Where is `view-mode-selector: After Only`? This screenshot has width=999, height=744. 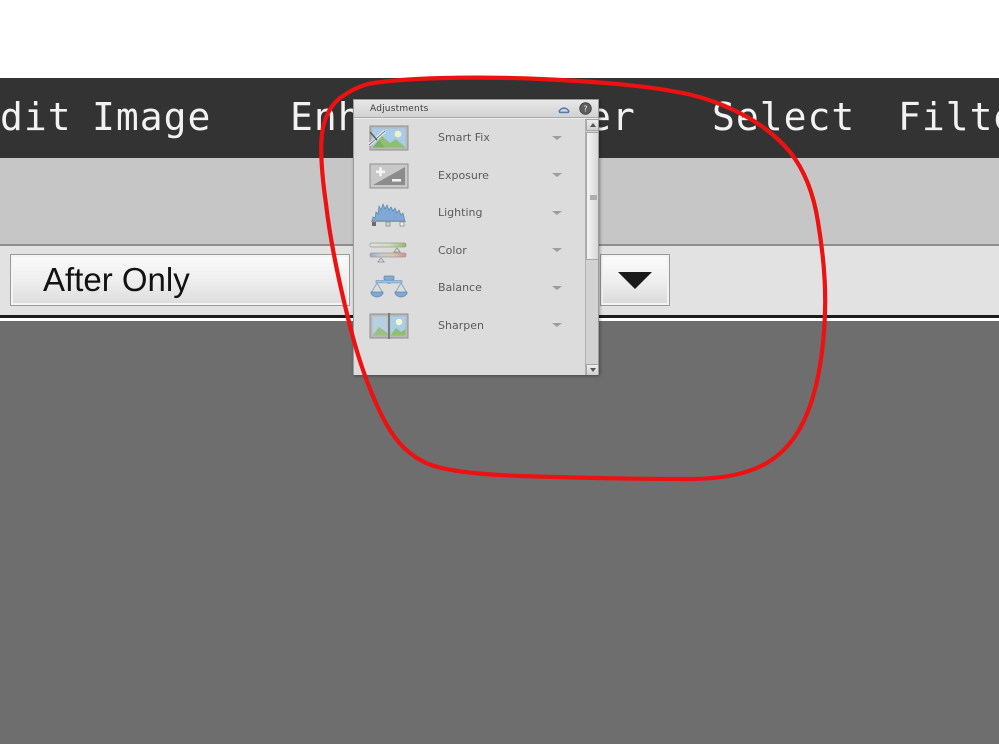 view-mode-selector: After Only is located at coordinates (180, 280).